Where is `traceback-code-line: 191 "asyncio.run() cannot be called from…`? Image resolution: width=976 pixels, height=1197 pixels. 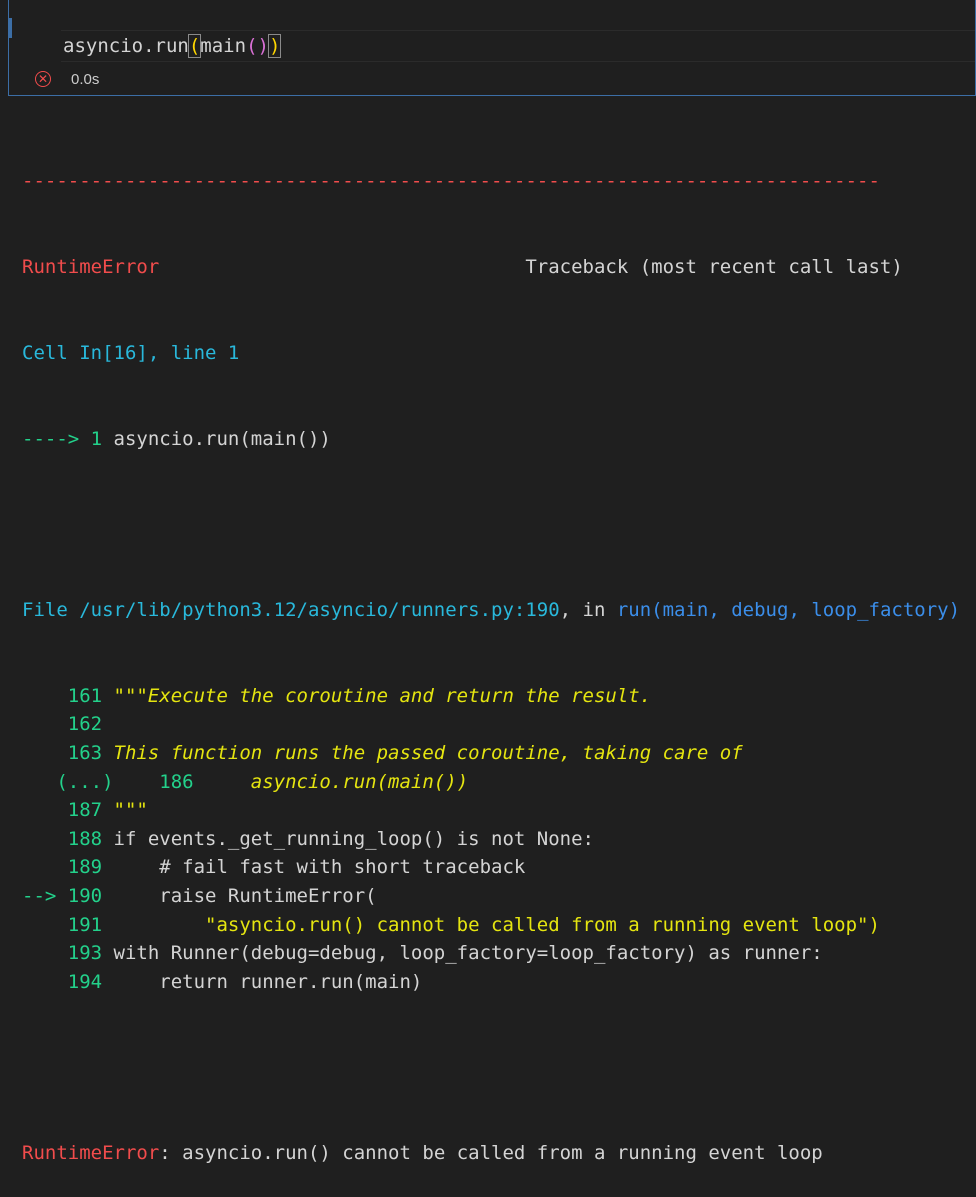 traceback-code-line: 191 "asyncio.run() cannot be called from… is located at coordinates (499, 925).